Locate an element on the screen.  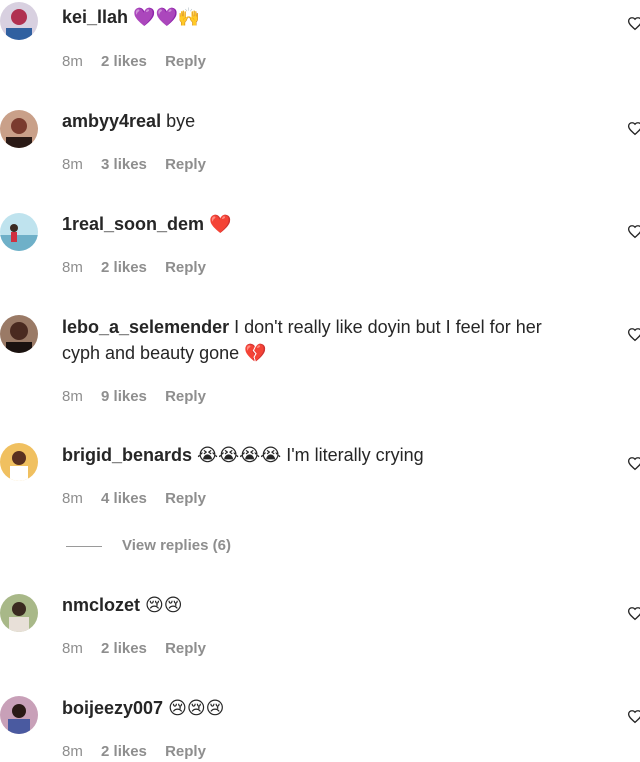
comment-meta: 8m 3 likes Reply is located at coordinates (141, 164).